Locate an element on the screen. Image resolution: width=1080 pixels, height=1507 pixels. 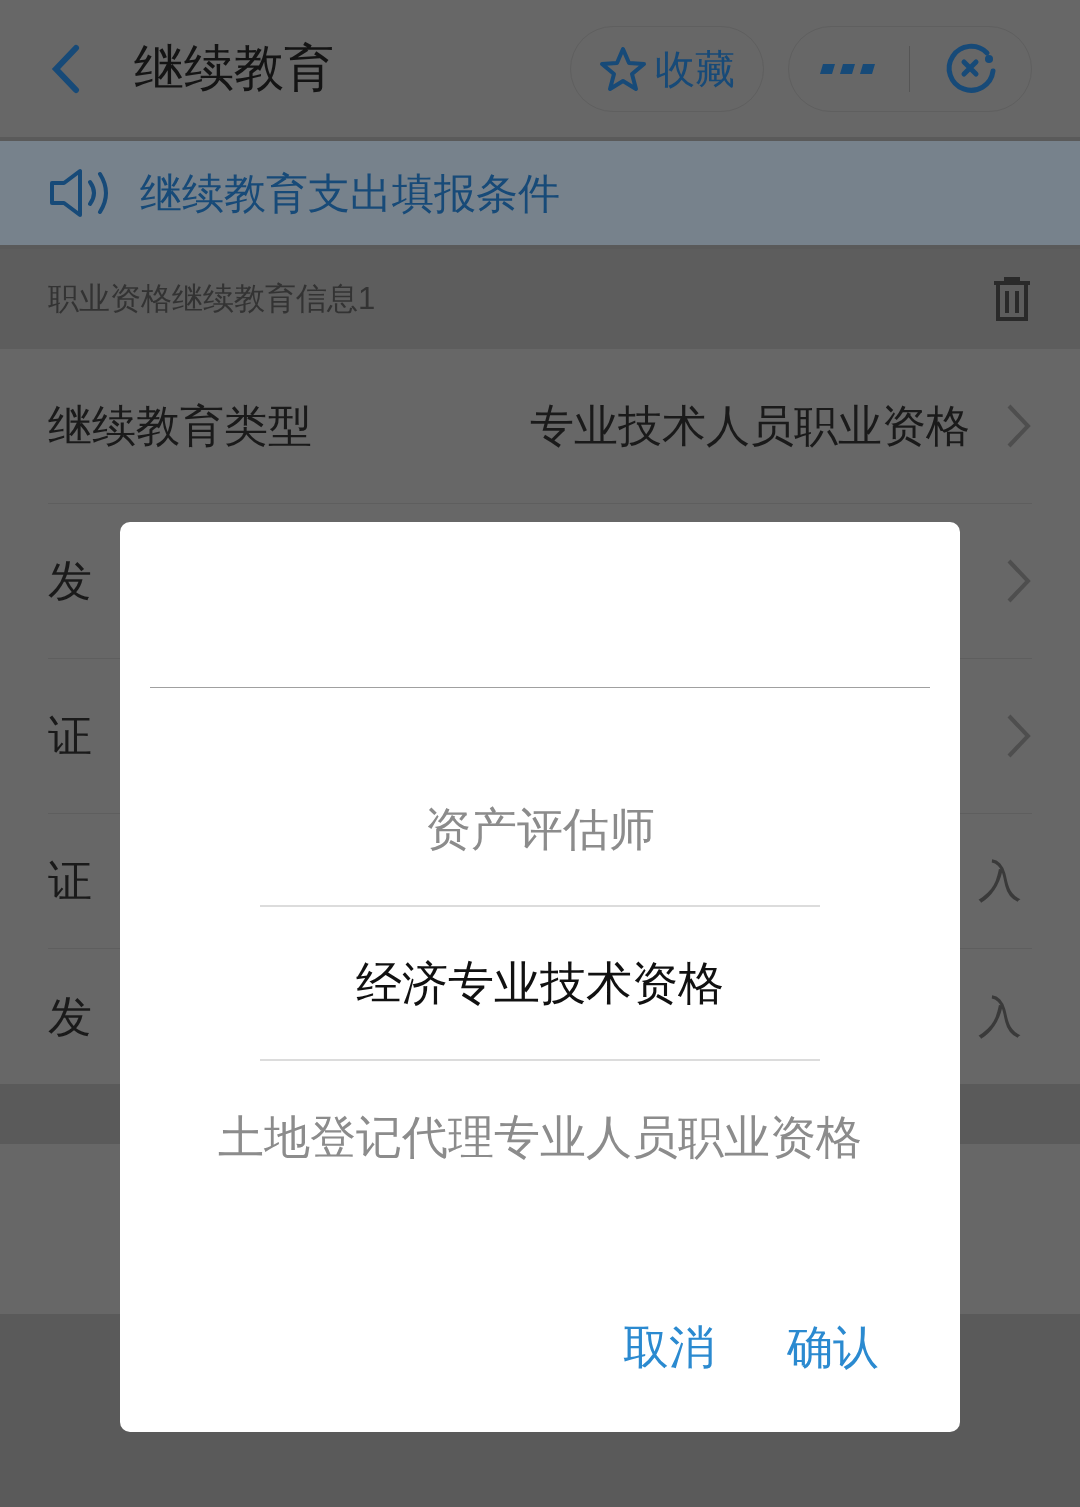
cancel-button: 取消 is located at coordinates (669, 1347).